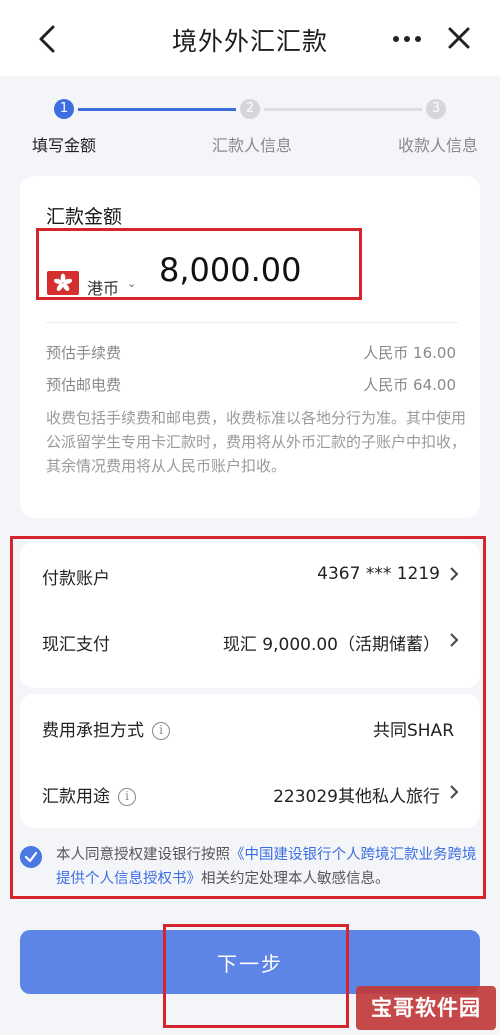  I want to click on step-3-indicator: 3, so click(436, 109).